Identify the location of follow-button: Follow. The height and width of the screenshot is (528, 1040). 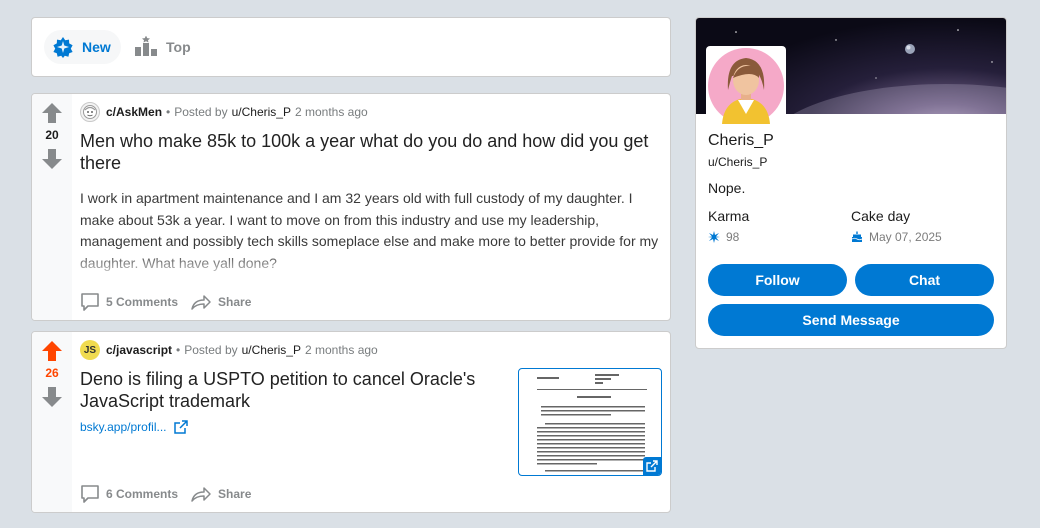
(777, 280).